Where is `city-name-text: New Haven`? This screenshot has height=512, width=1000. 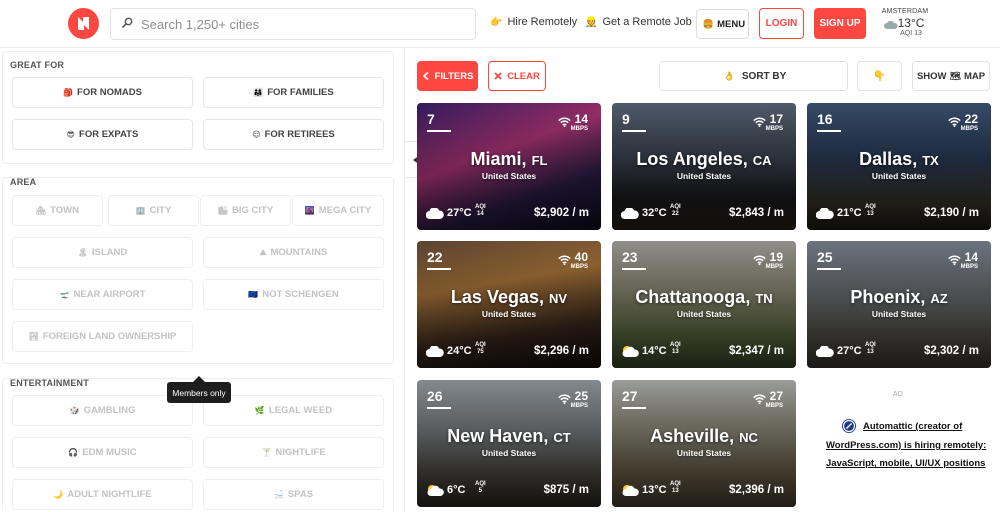
city-name-text: New Haven is located at coordinates (495, 436).